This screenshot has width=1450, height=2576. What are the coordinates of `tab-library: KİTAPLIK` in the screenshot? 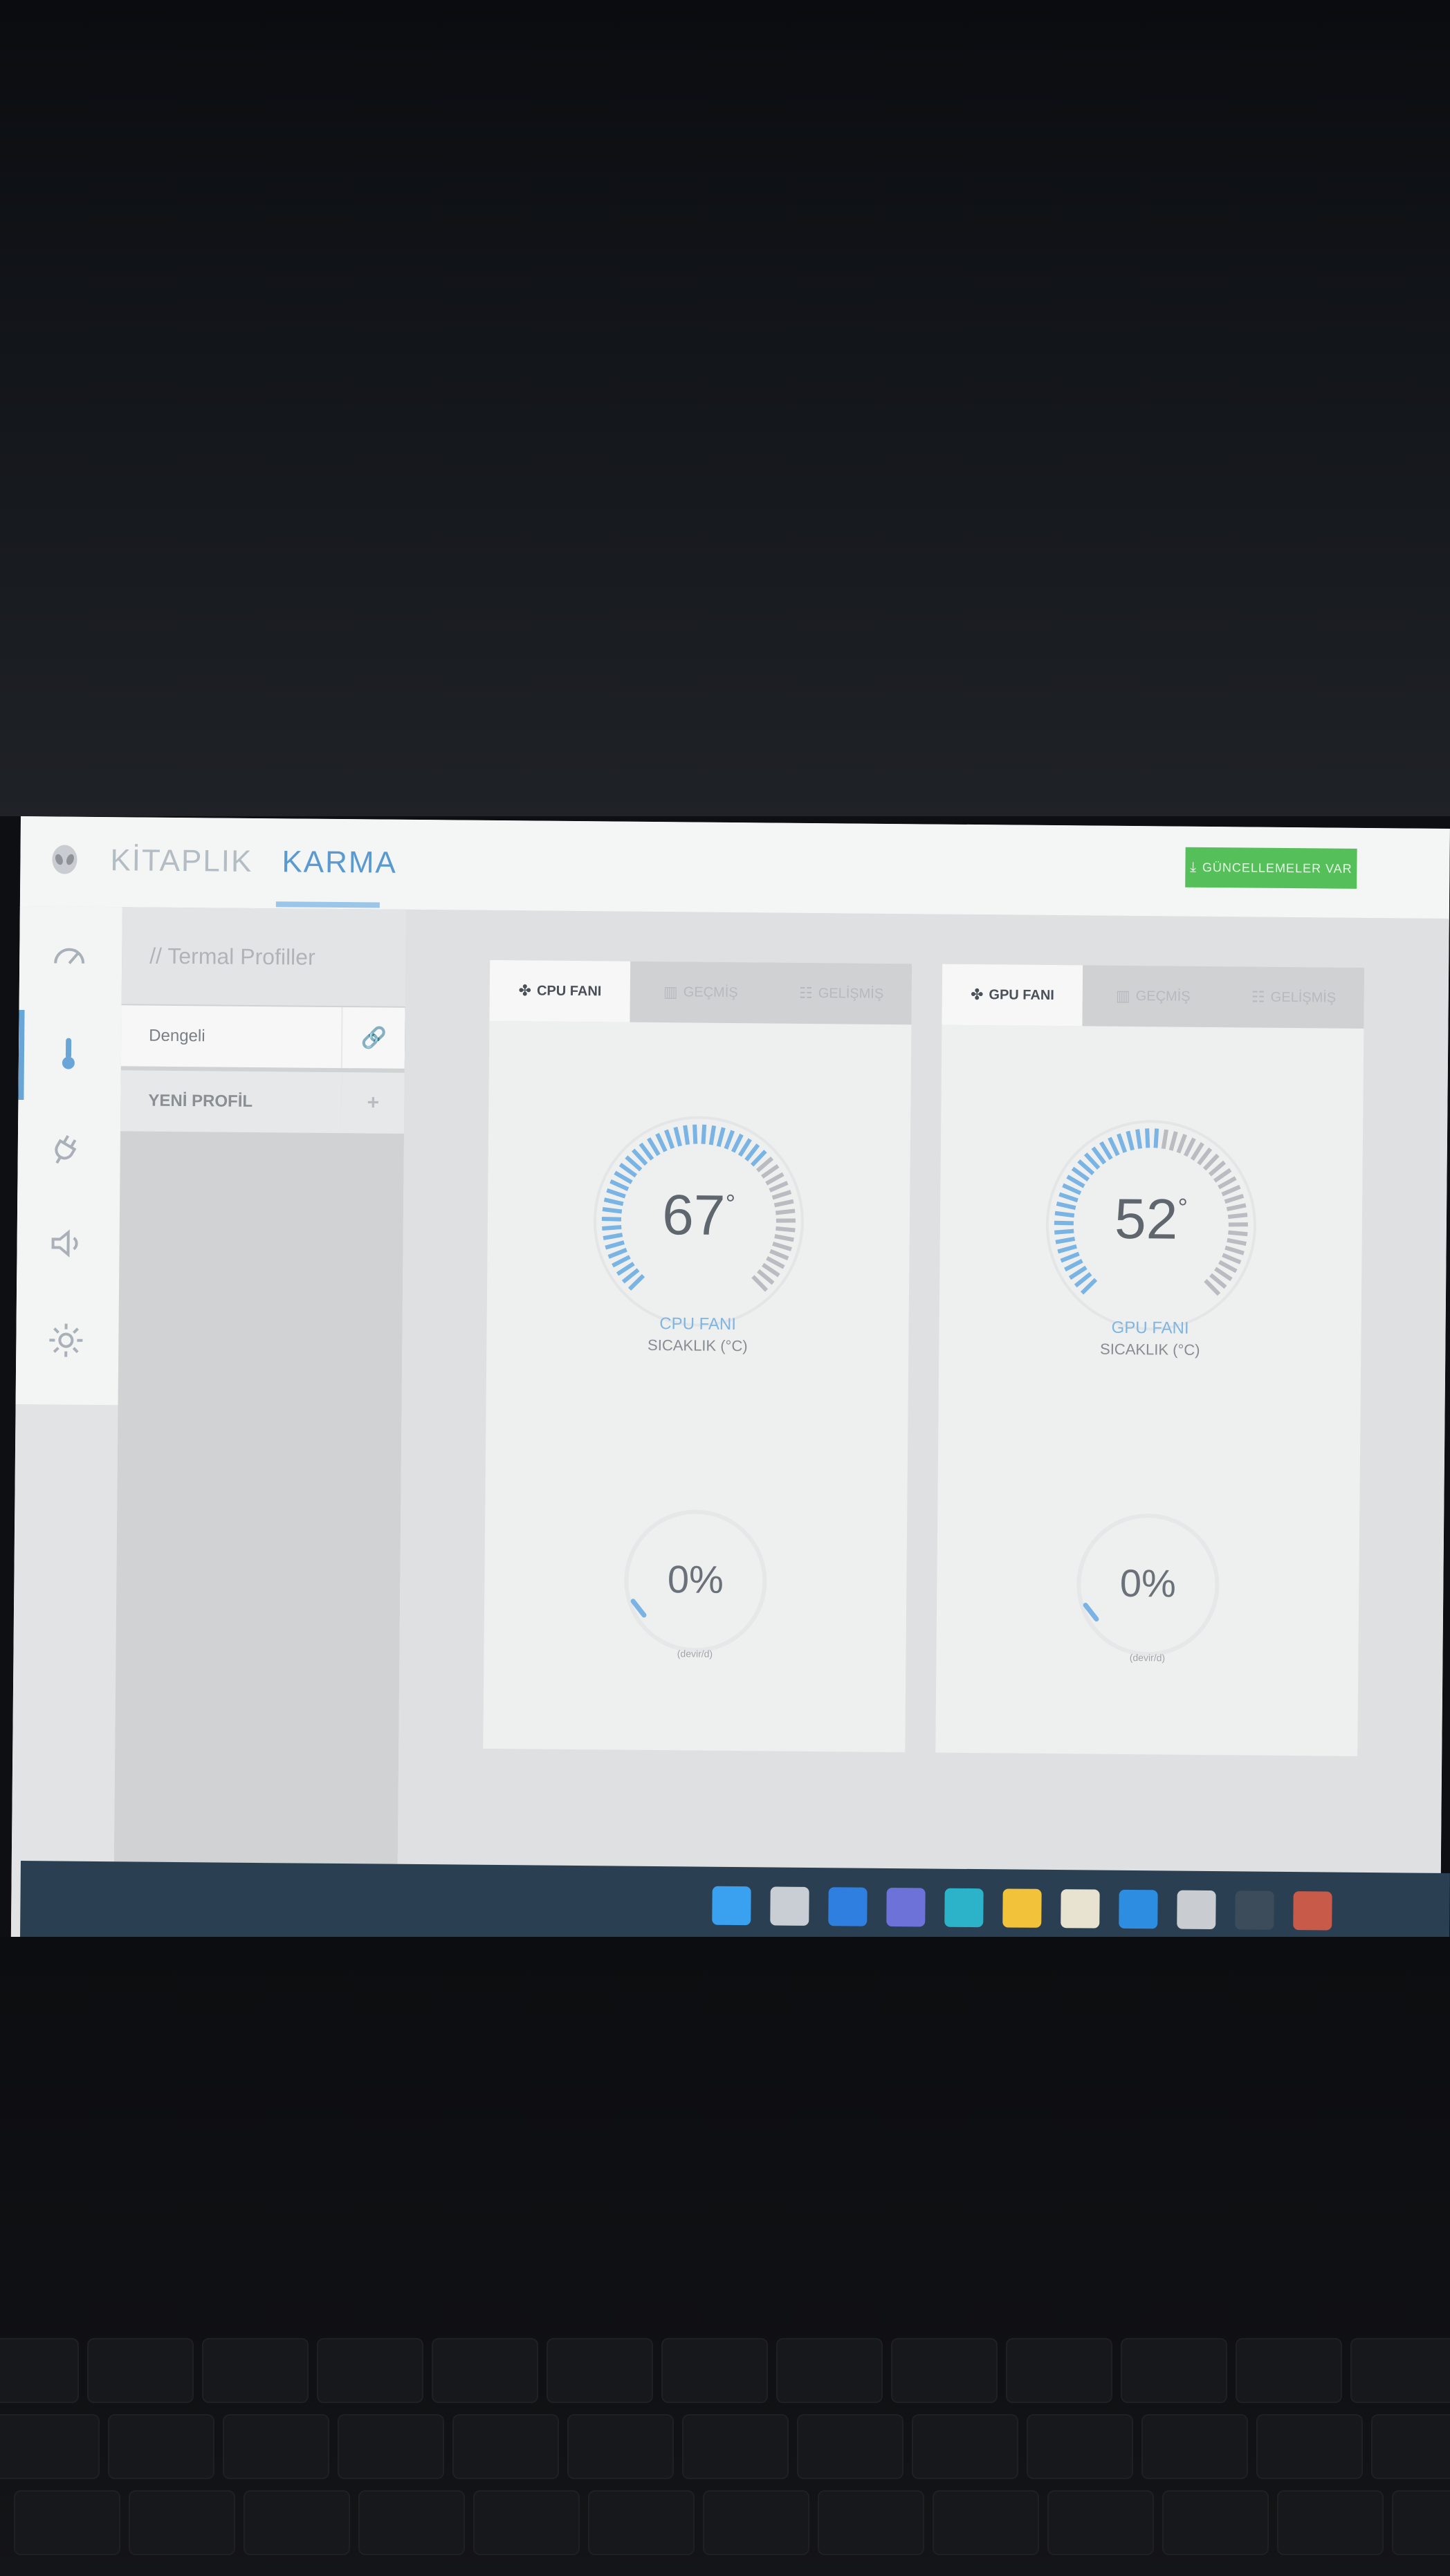 It's located at (181, 861).